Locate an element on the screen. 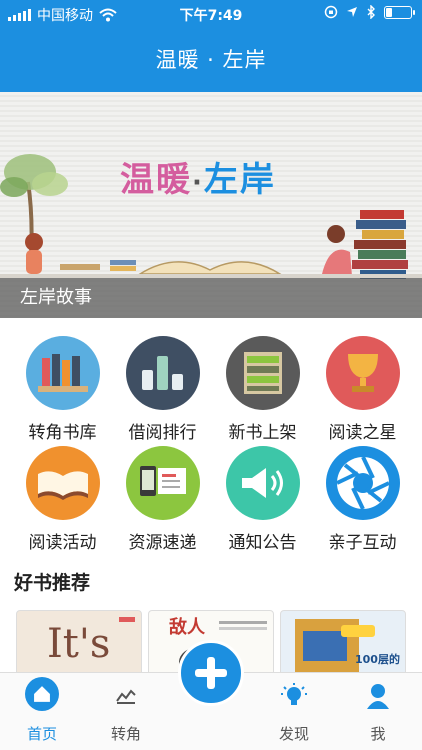 The width and height of the screenshot is (422, 750). grid-label-reading-activity: 阅读活动 is located at coordinates (62, 543).